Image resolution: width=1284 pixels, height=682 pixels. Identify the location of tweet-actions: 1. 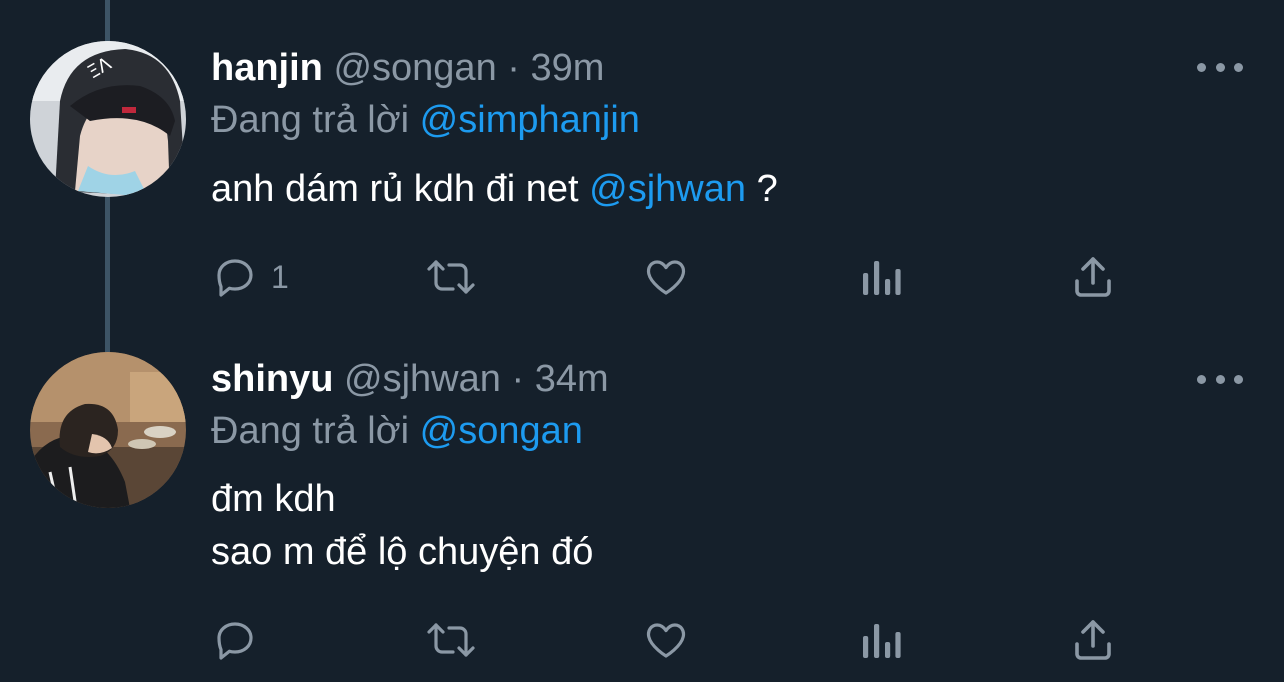
(691, 277).